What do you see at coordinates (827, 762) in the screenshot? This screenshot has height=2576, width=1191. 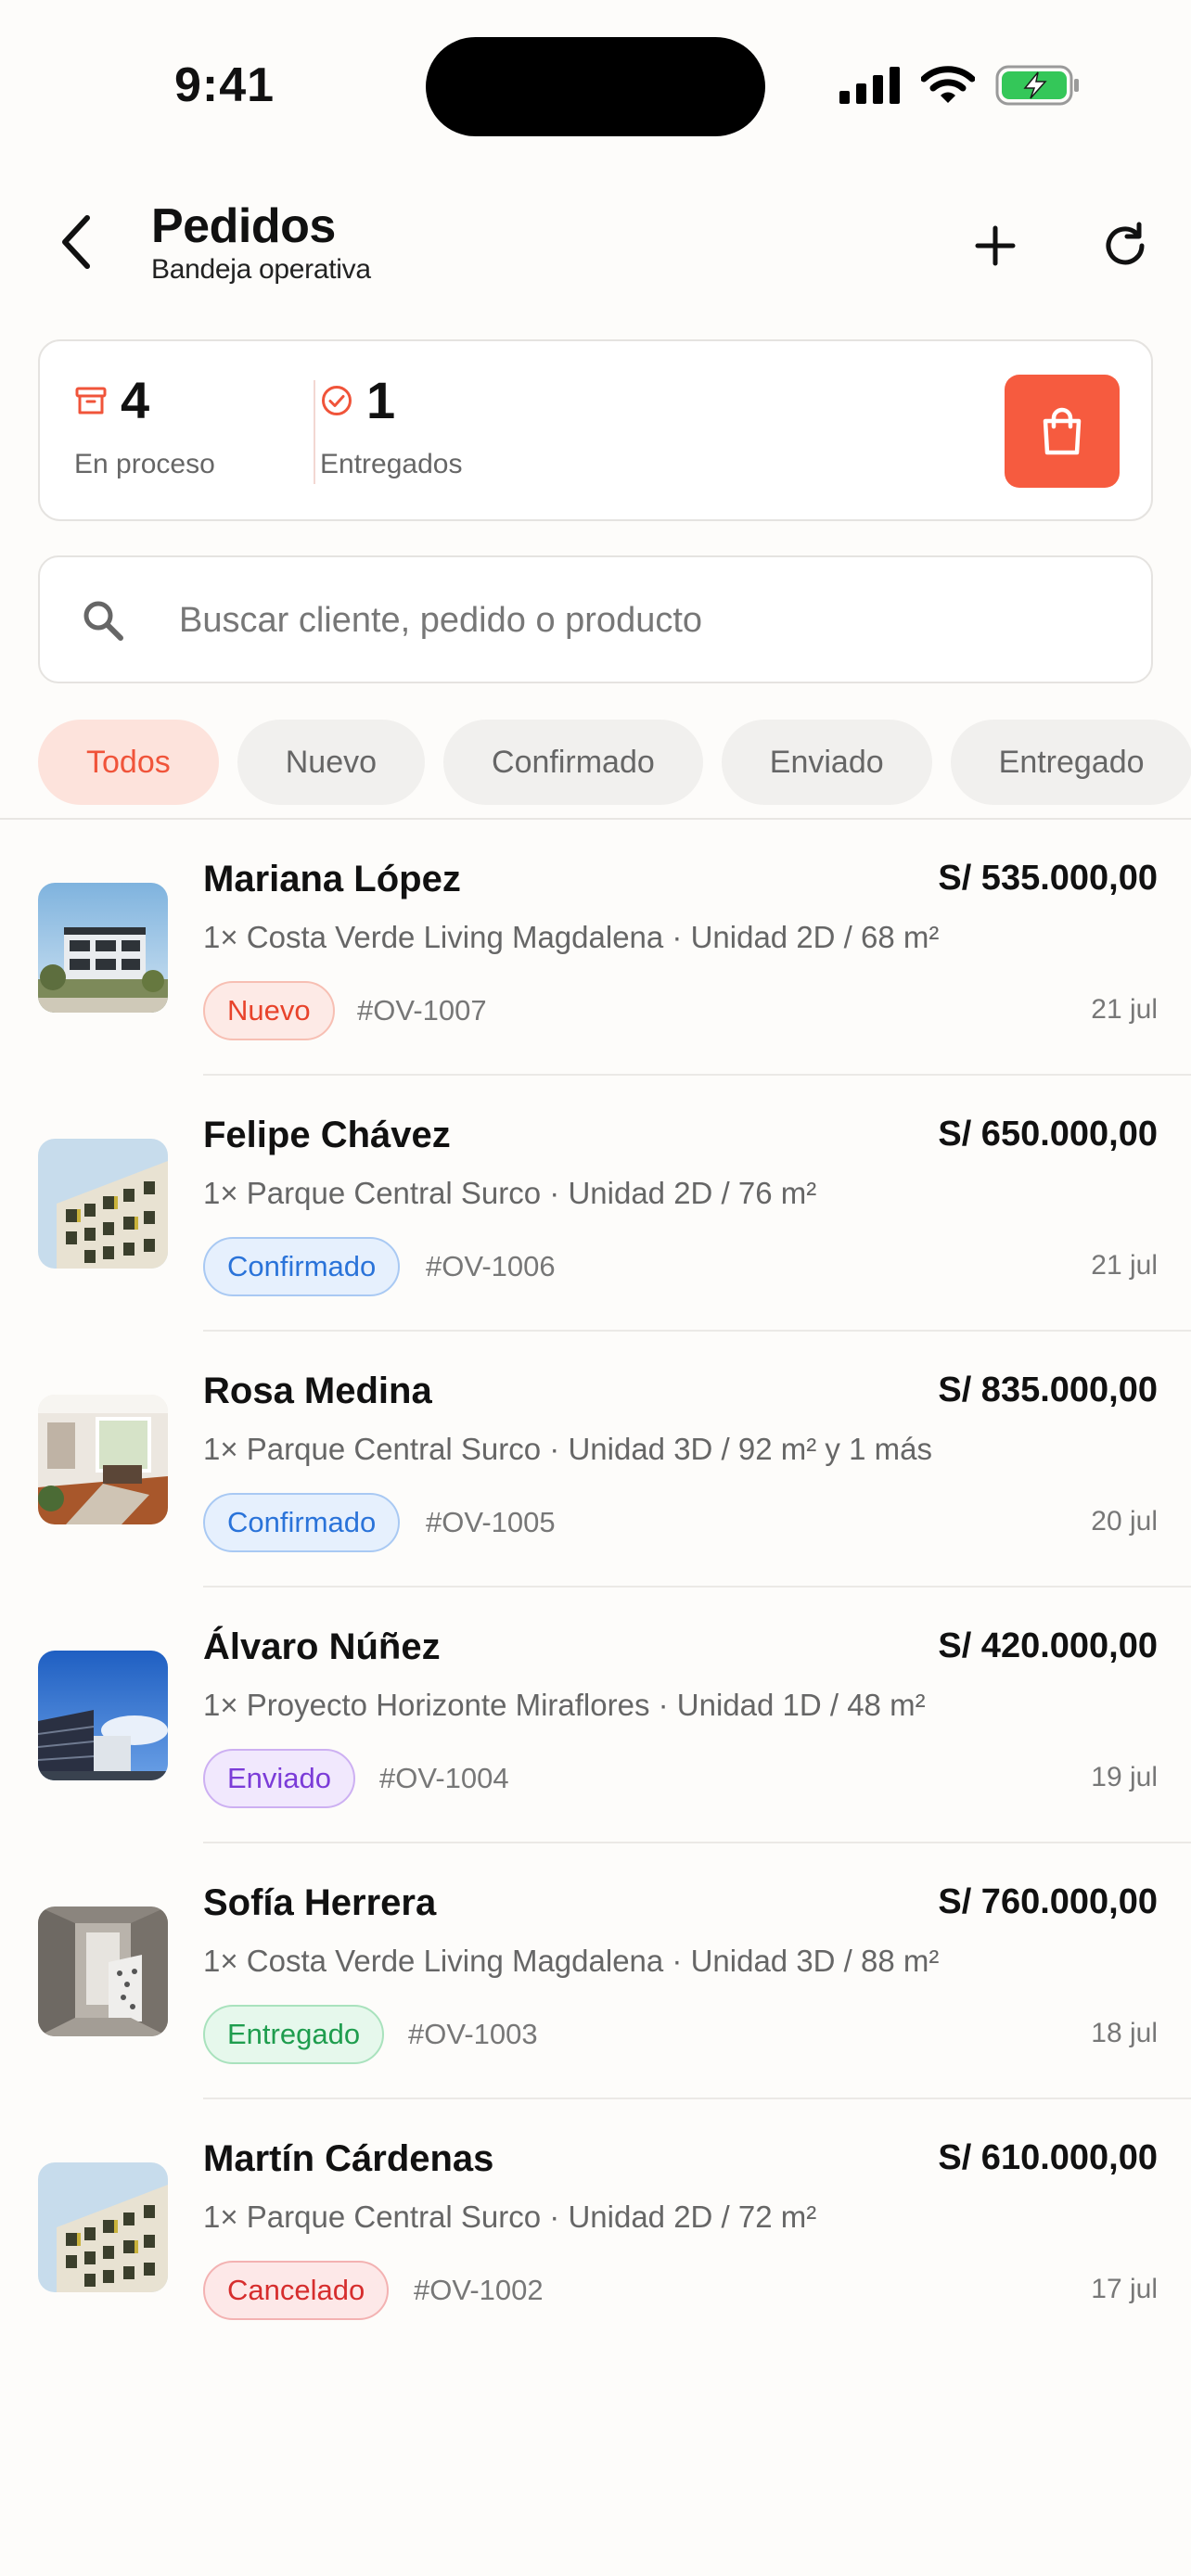 I see `filter-chip-enviado: Enviado` at bounding box center [827, 762].